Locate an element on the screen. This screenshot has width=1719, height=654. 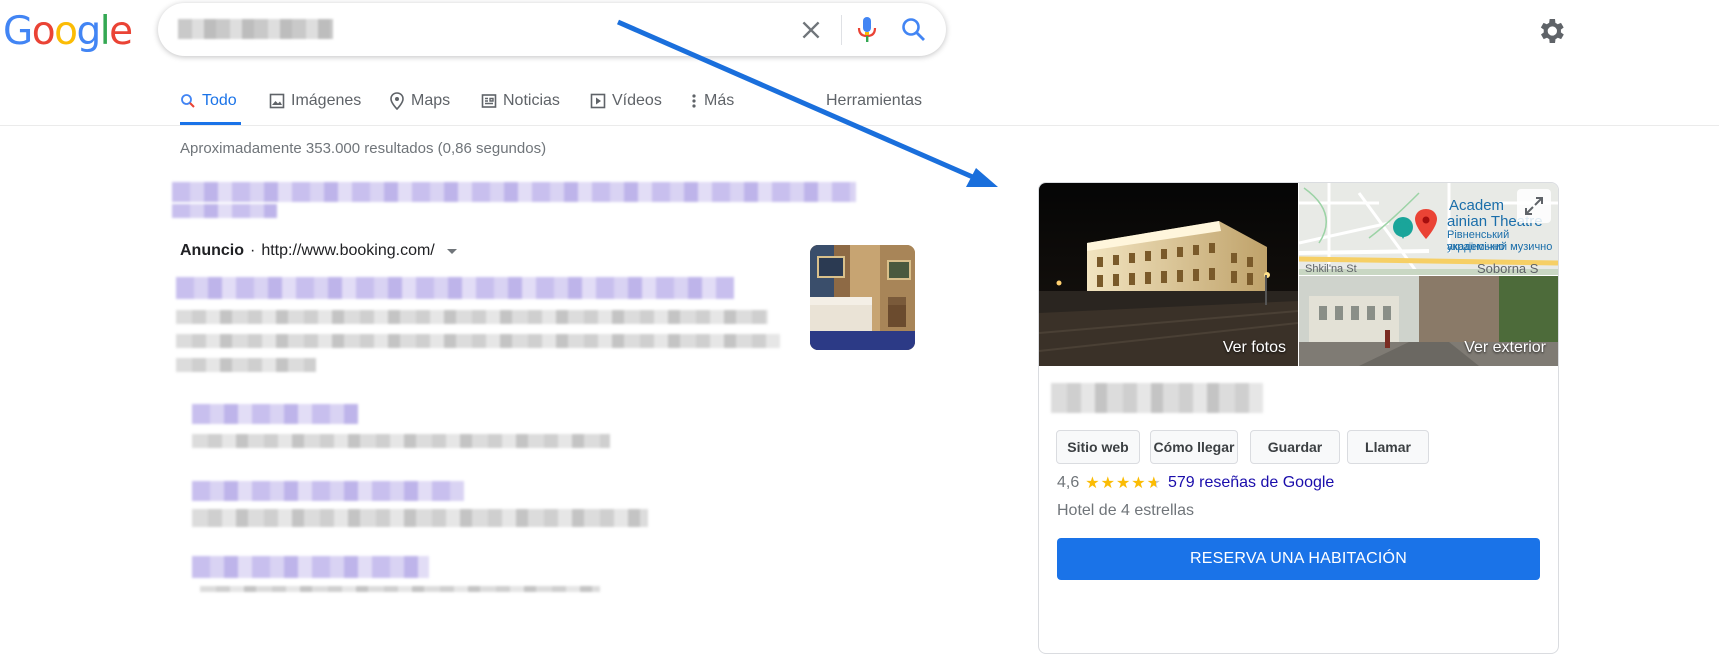
map-street-label: Shkil'na St is located at coordinates (1331, 269).